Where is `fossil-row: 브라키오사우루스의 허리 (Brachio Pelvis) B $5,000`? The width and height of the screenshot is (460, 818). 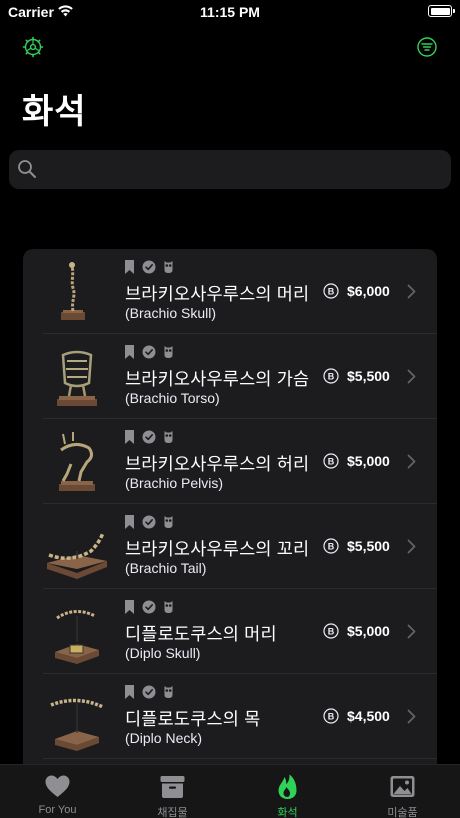
fossil-row: 브라키오사우루스의 허리 (Brachio Pelvis) B $5,000 is located at coordinates (230, 461).